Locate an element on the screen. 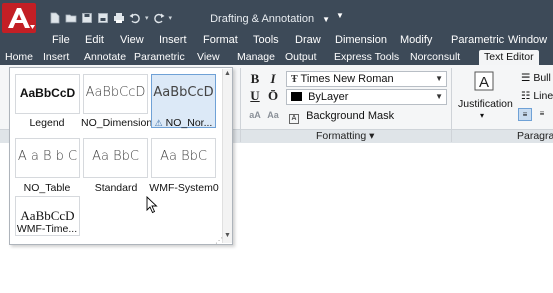 The height and width of the screenshot is (293, 553). tab-text-editor: Text Editor is located at coordinates (509, 57).